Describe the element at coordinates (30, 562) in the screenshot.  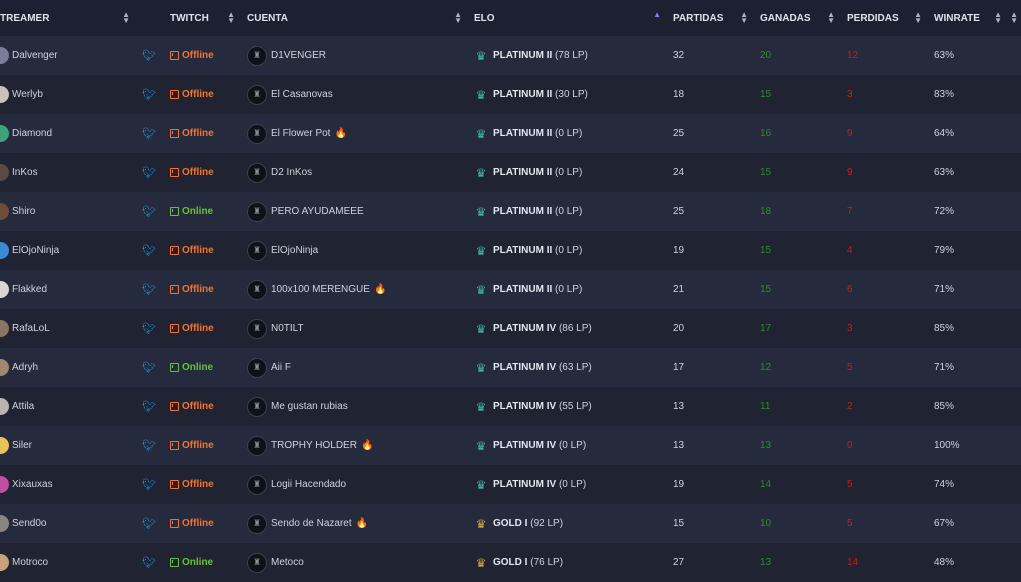
I see `streamer-name: Motroco` at that location.